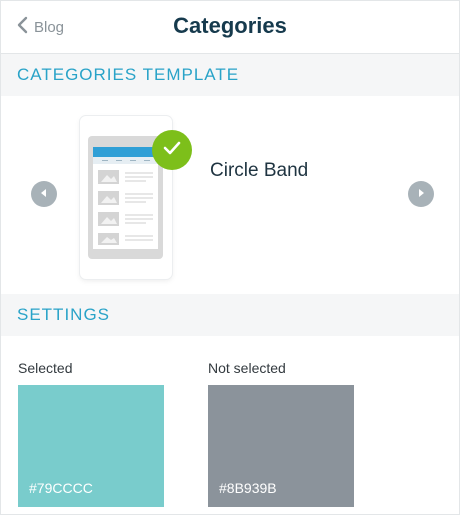  I want to click on section-header-categories-template: CATEGORIES TEMPLATE, so click(230, 75).